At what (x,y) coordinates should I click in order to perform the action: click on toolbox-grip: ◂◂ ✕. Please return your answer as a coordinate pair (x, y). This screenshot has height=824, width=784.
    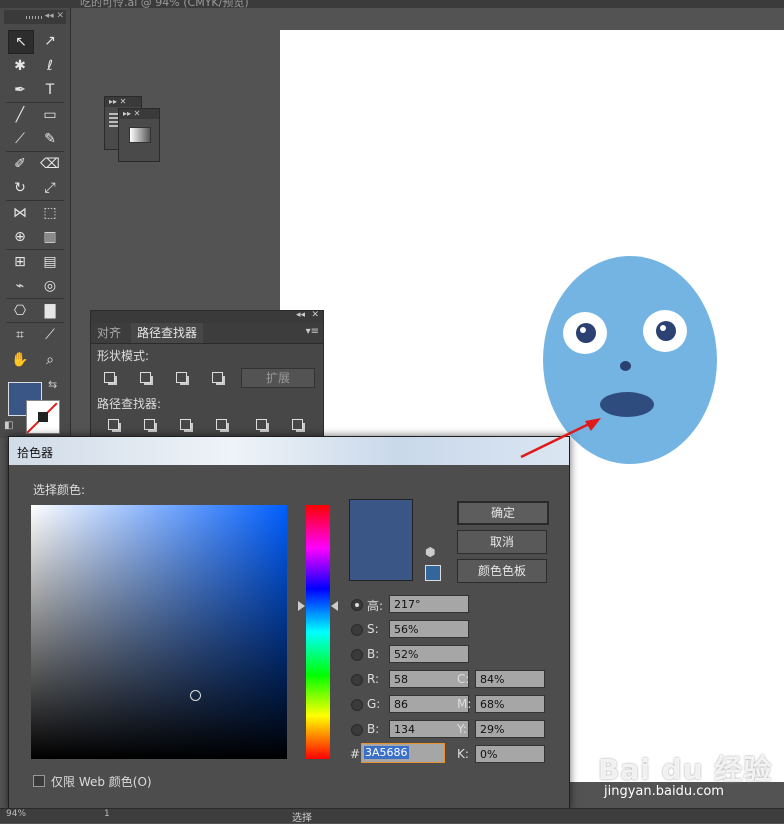
    Looking at the image, I should click on (35, 17).